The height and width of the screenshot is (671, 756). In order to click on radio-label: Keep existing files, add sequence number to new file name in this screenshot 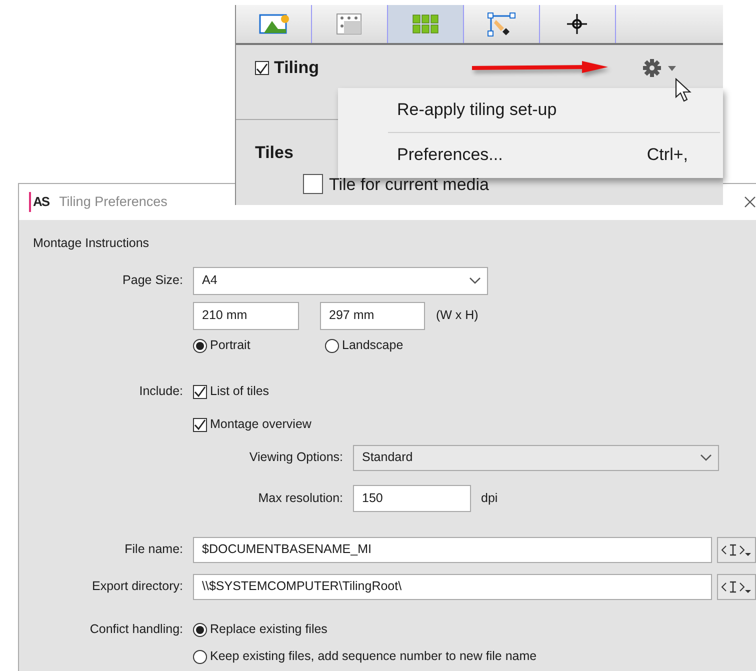, I will do `click(373, 657)`.